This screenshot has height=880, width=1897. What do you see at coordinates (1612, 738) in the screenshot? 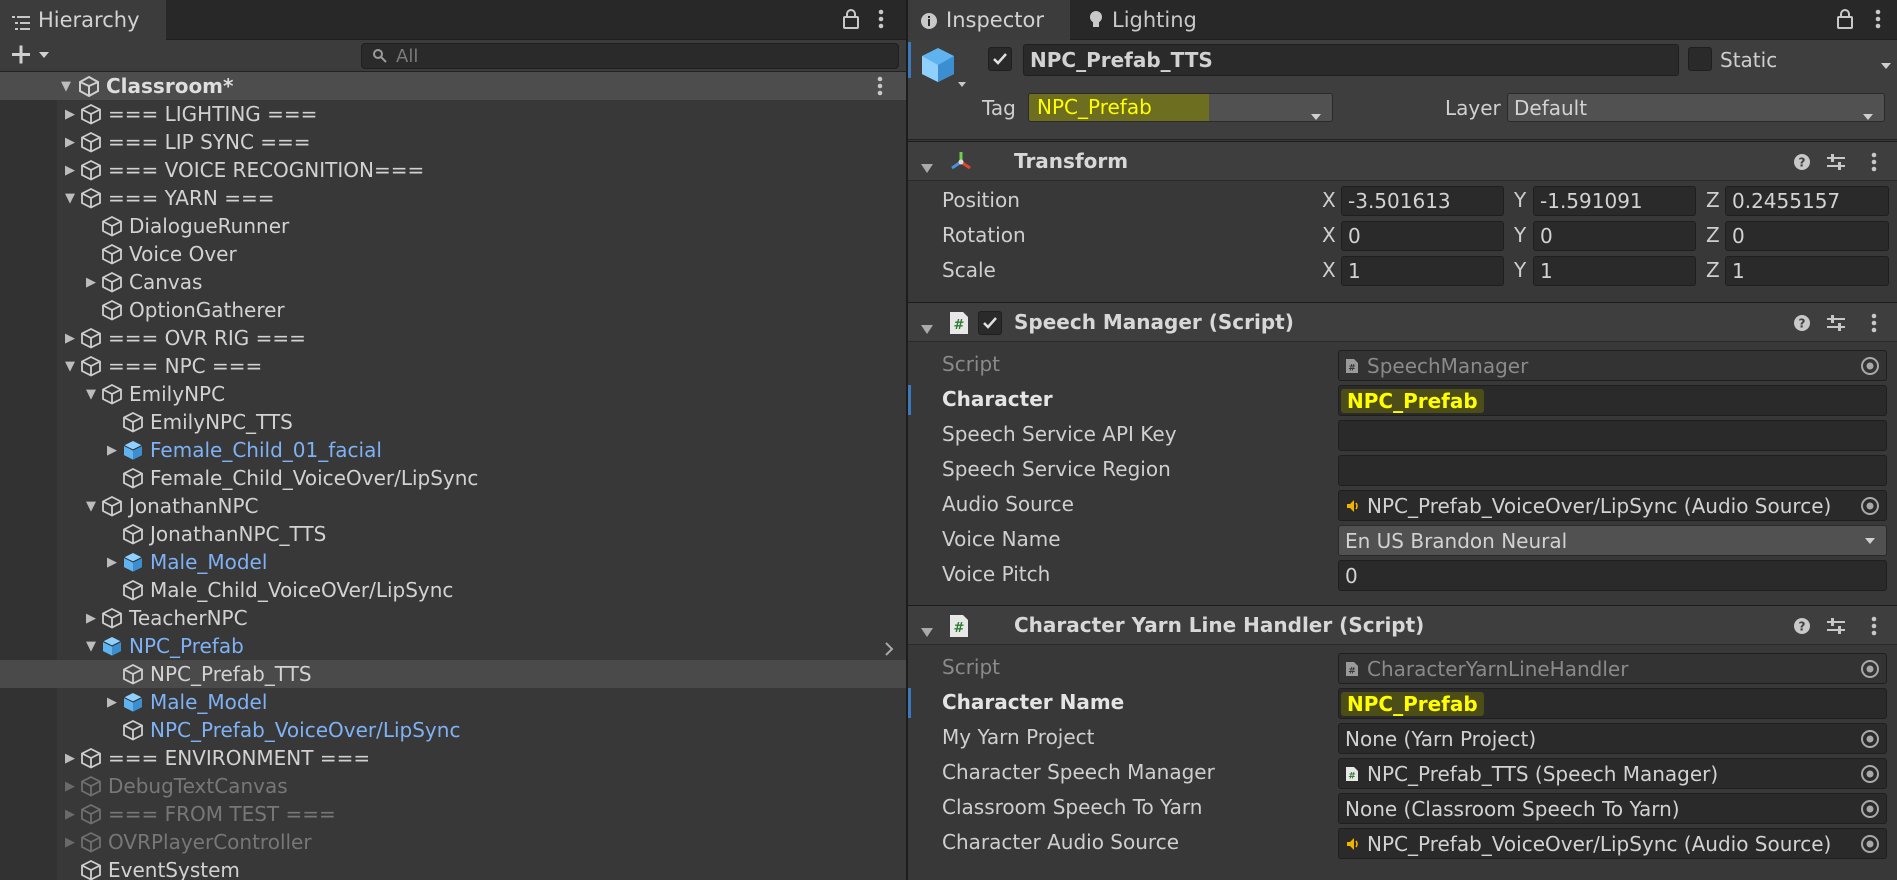
I see `yh-yarn-project-field: None (Yarn Project)` at bounding box center [1612, 738].